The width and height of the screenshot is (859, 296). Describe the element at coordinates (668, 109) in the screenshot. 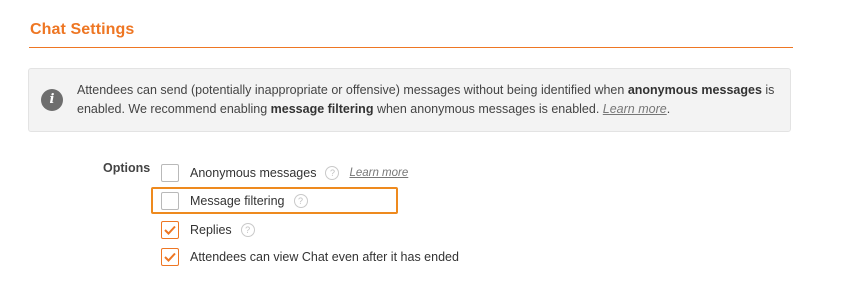

I see `info-text-part: .` at that location.